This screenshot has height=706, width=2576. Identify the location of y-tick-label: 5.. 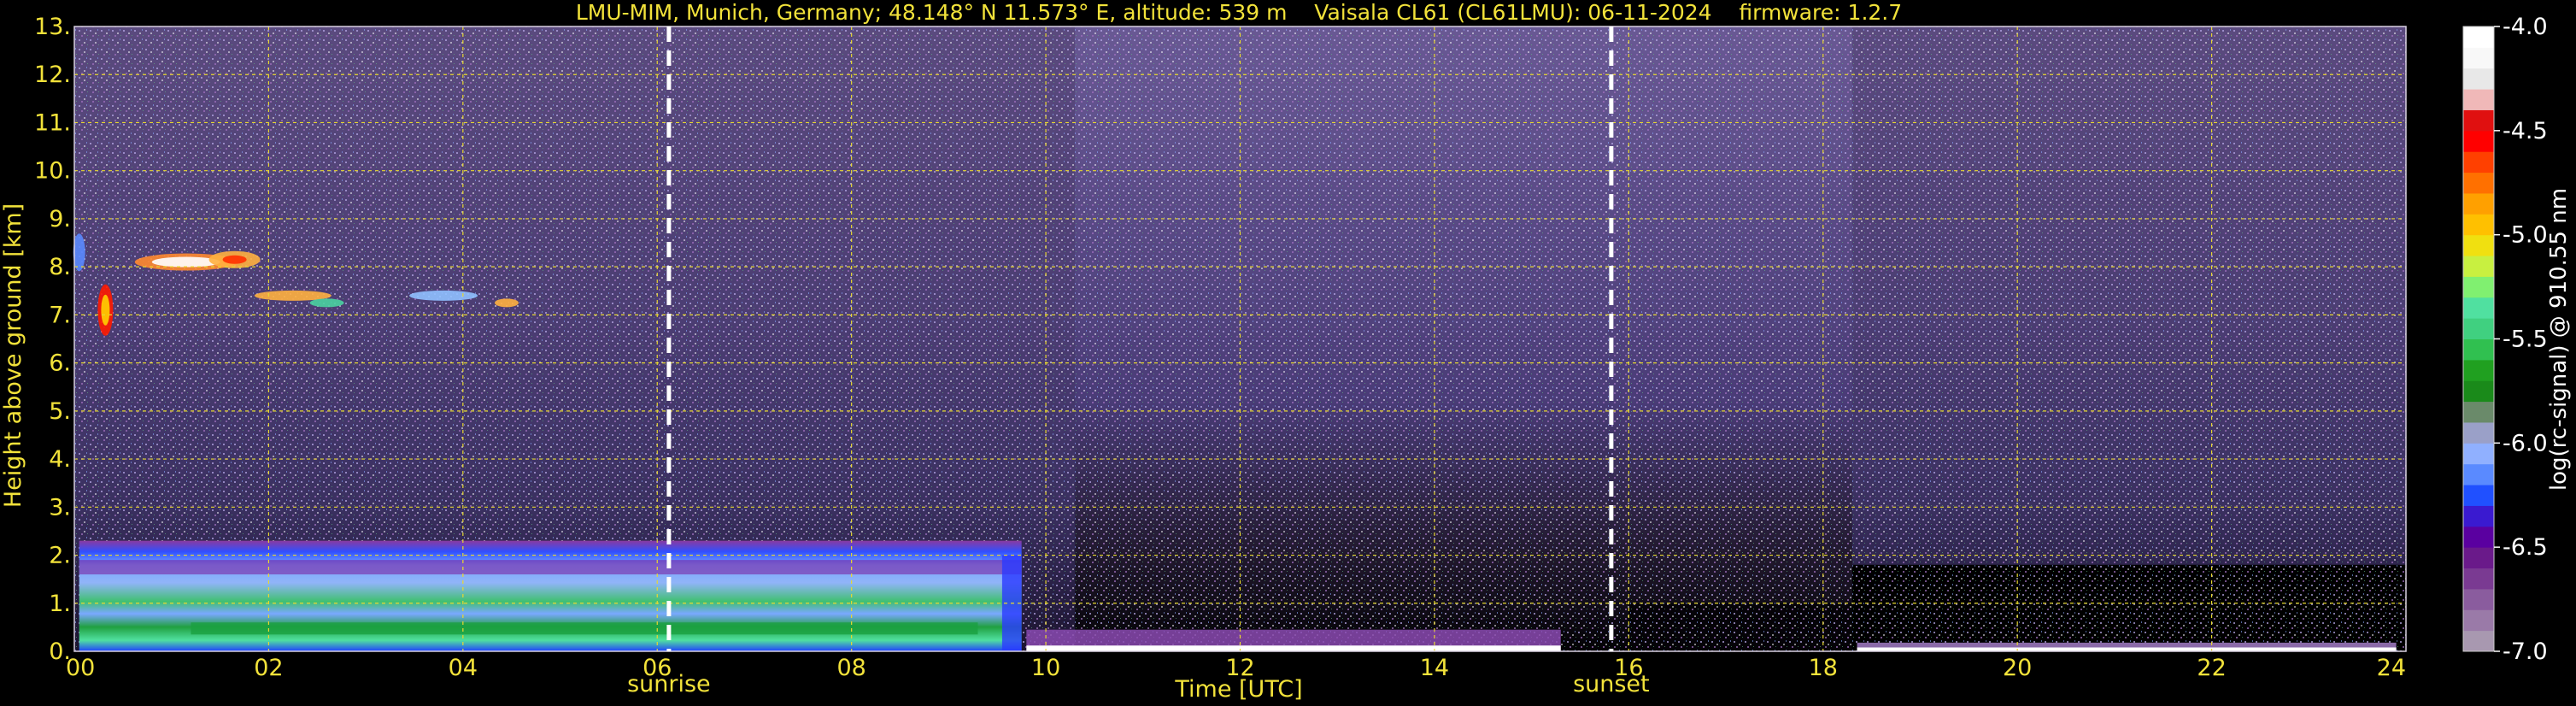
(60, 411).